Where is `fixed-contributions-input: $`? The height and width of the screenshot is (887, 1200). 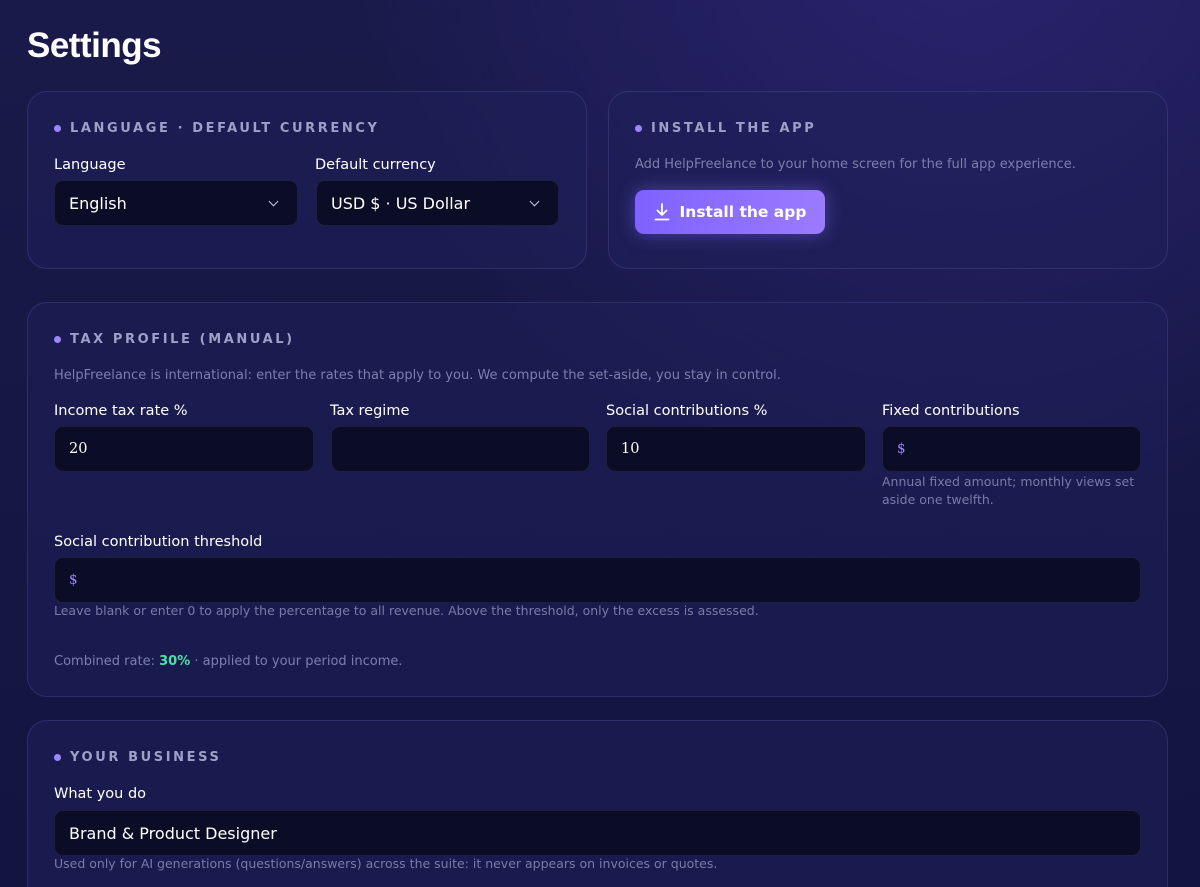
fixed-contributions-input: $ is located at coordinates (1011, 449).